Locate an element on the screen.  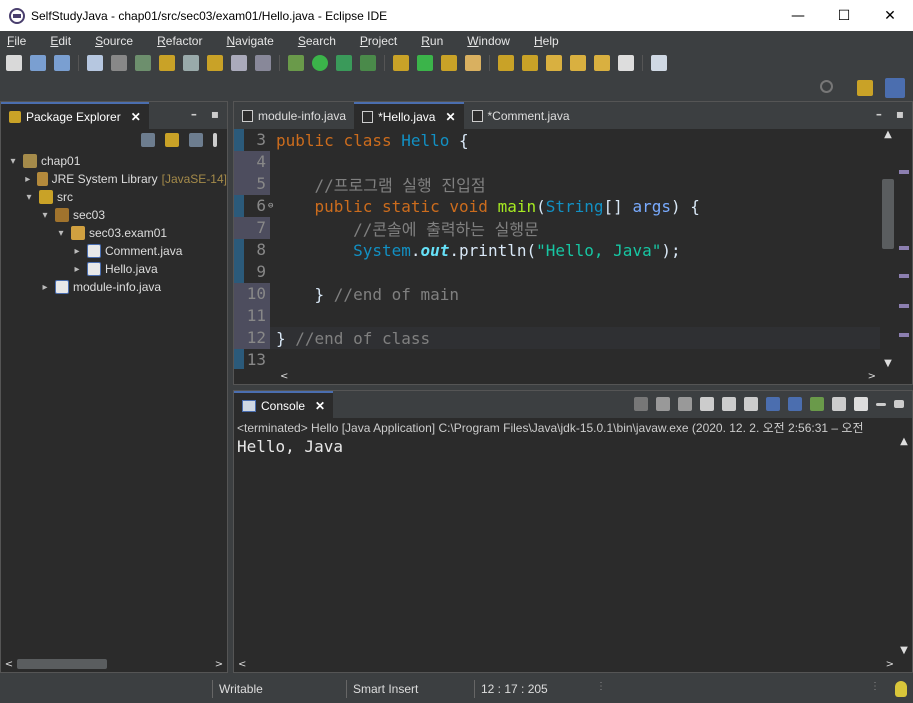
code-line: 11 is located at coordinates (557, 316).